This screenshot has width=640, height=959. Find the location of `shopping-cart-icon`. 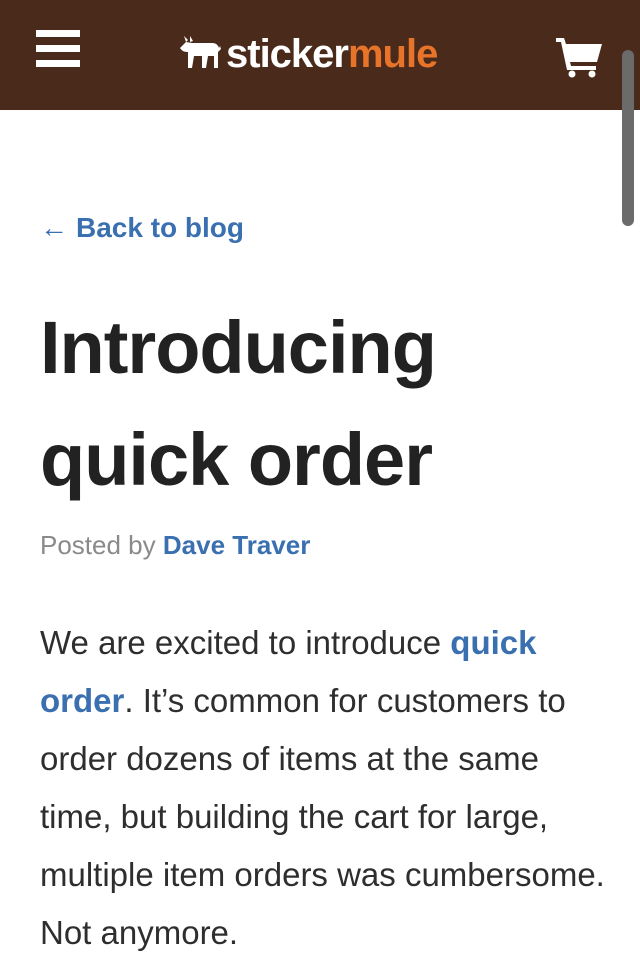

shopping-cart-icon is located at coordinates (580, 57).